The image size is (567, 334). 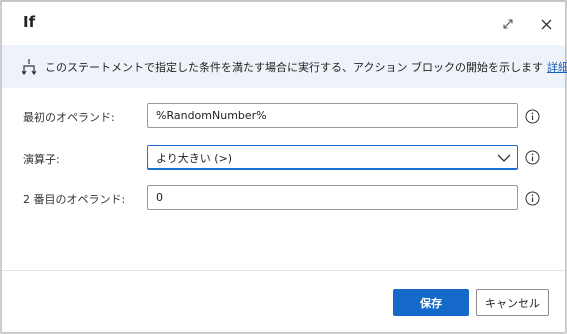 I want to click on dialog-titlebar: If, so click(x=283, y=23).